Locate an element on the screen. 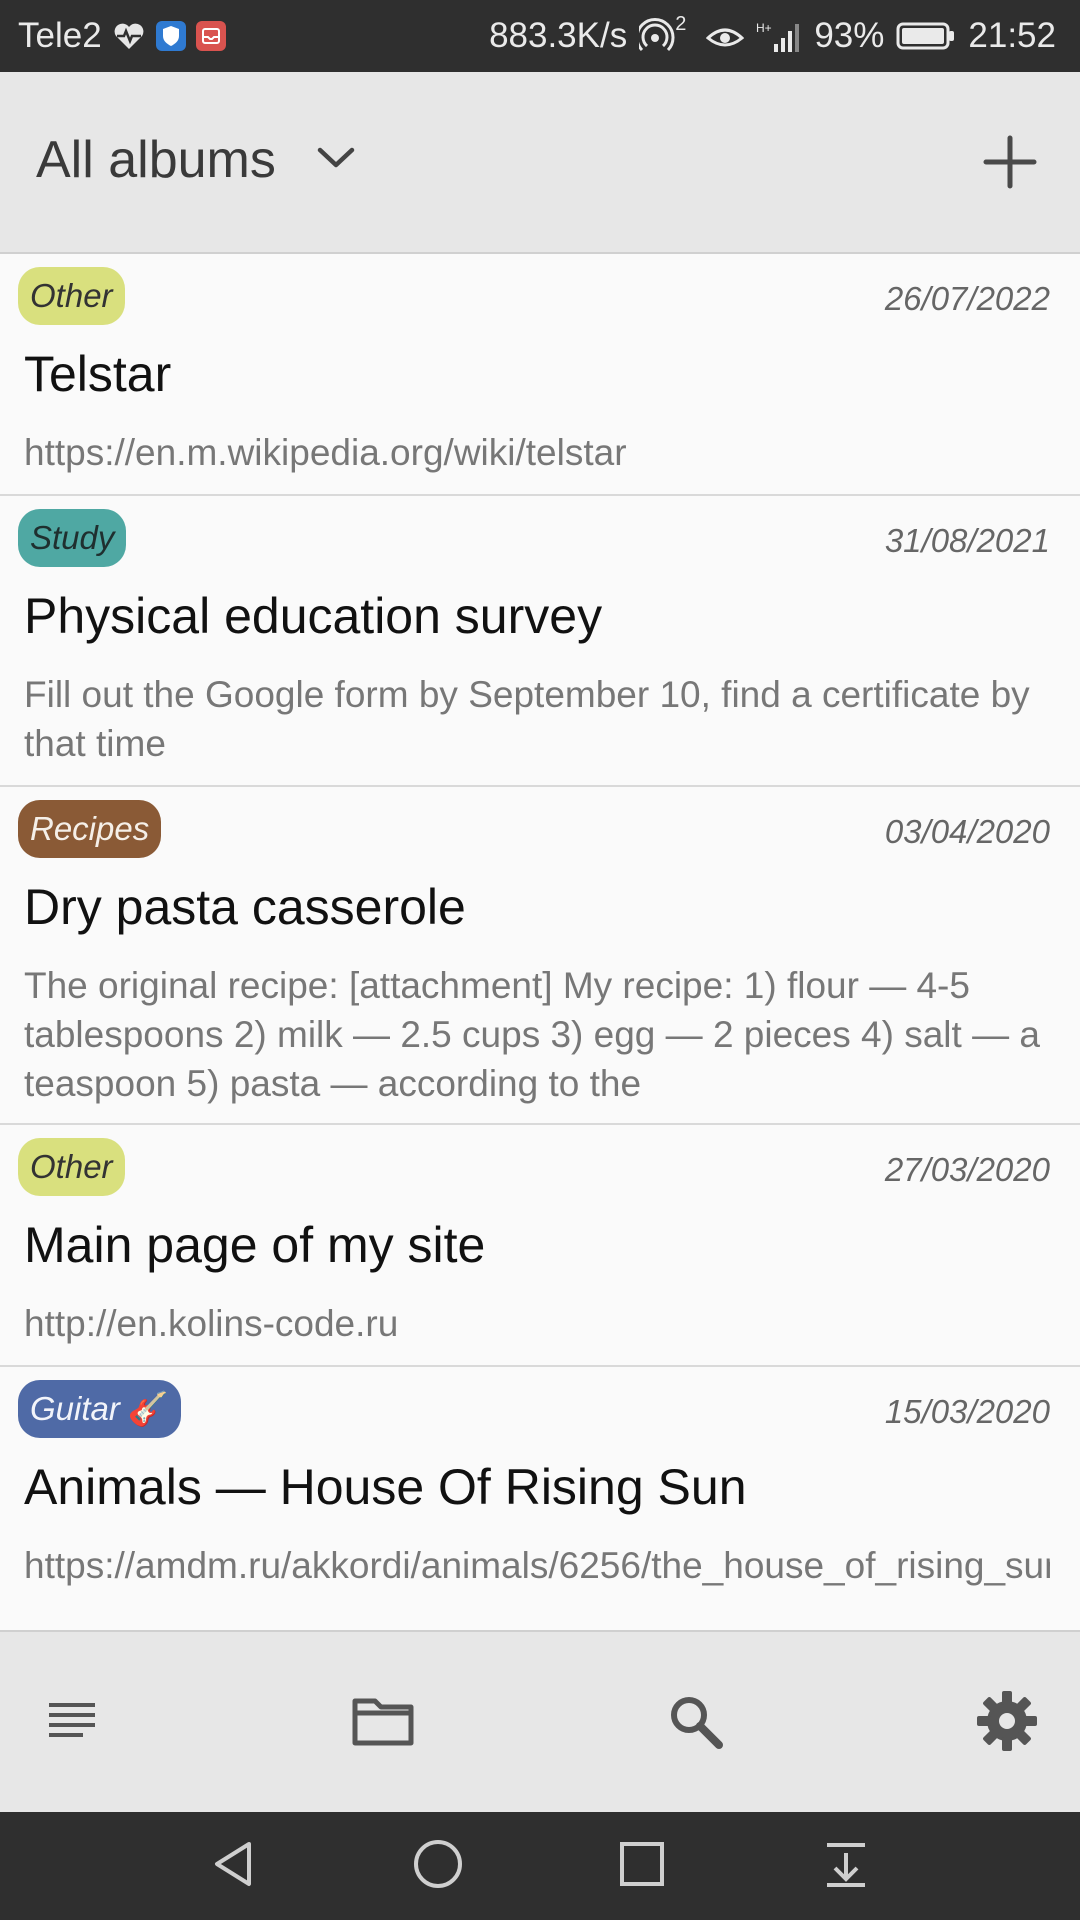 This screenshot has height=1920, width=1080. album-tag-label: Study is located at coordinates (72, 537).